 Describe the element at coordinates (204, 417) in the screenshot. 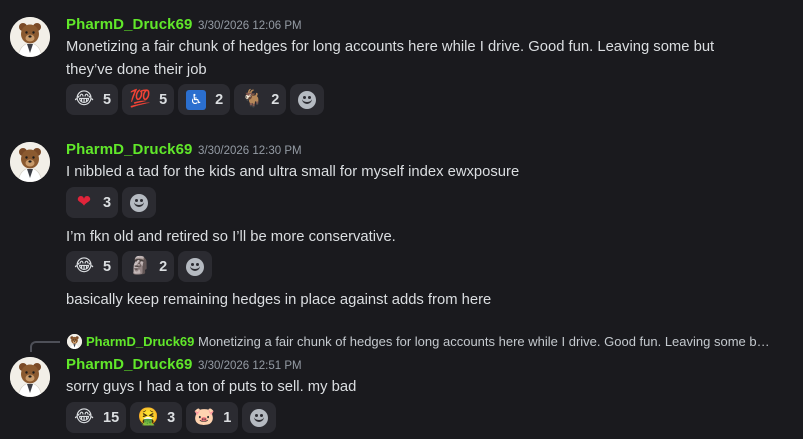

I see `pig-emoji-icon: 🐷` at that location.